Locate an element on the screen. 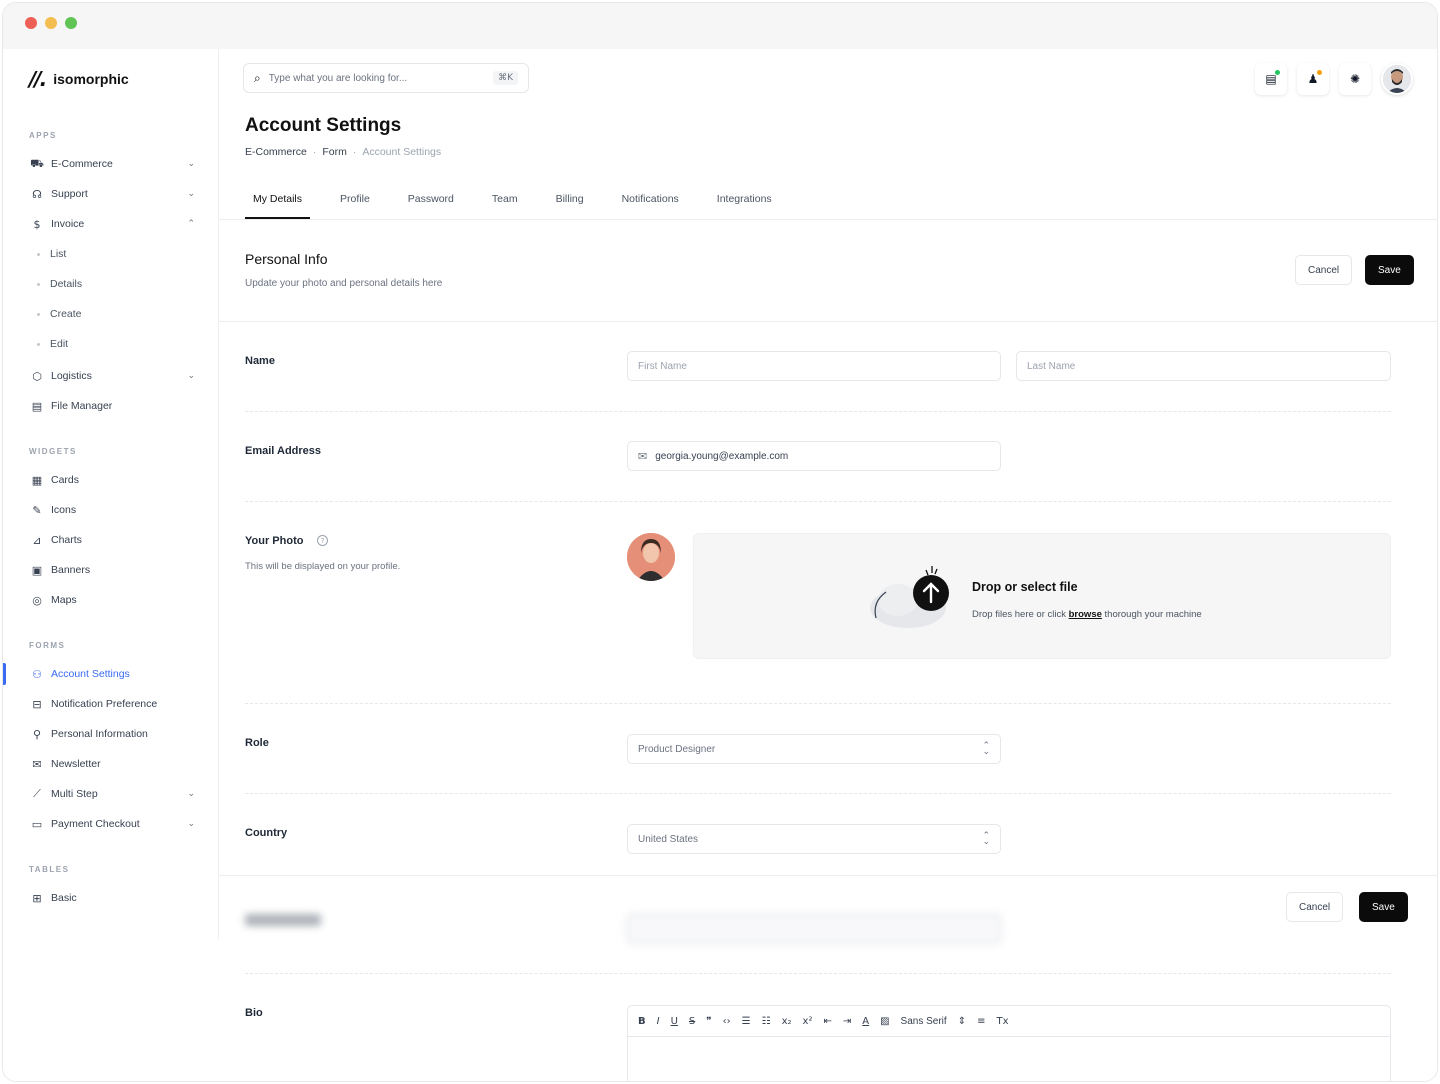 The height and width of the screenshot is (1084, 1440). role-value: Product Designer is located at coordinates (677, 749).